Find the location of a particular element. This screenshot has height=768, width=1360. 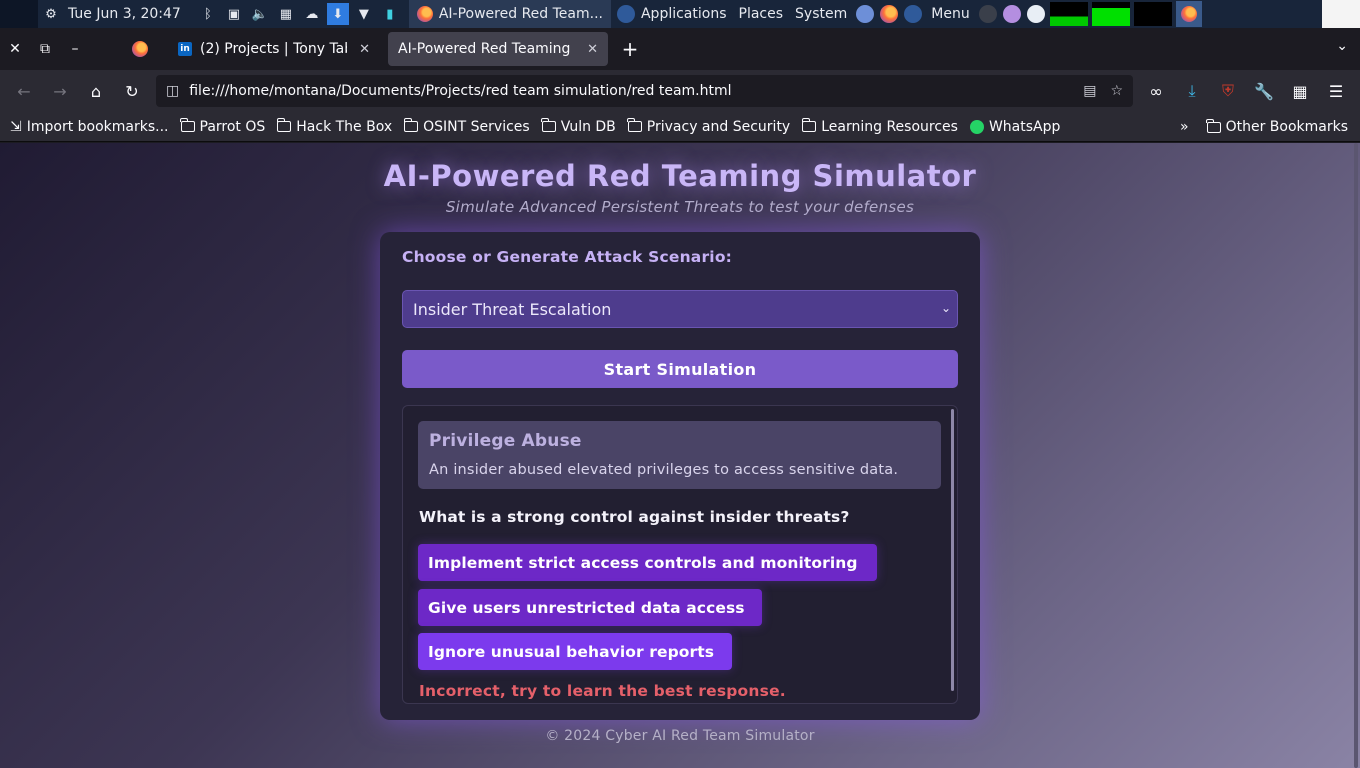

bookmark-folder-parrot-os: Parrot OS is located at coordinates (222, 126).